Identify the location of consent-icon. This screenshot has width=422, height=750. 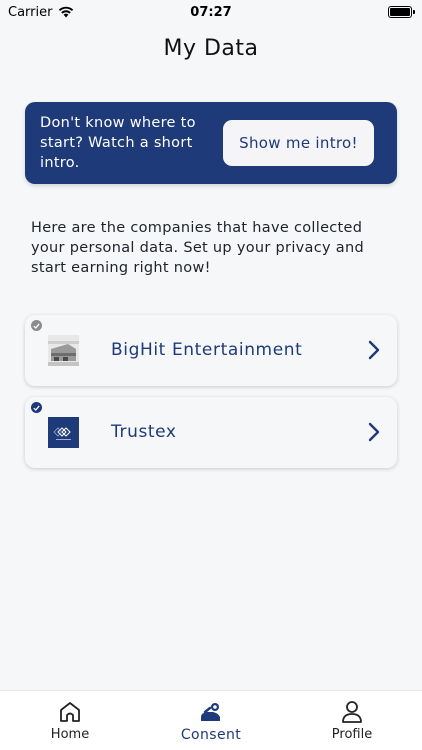
(210, 712).